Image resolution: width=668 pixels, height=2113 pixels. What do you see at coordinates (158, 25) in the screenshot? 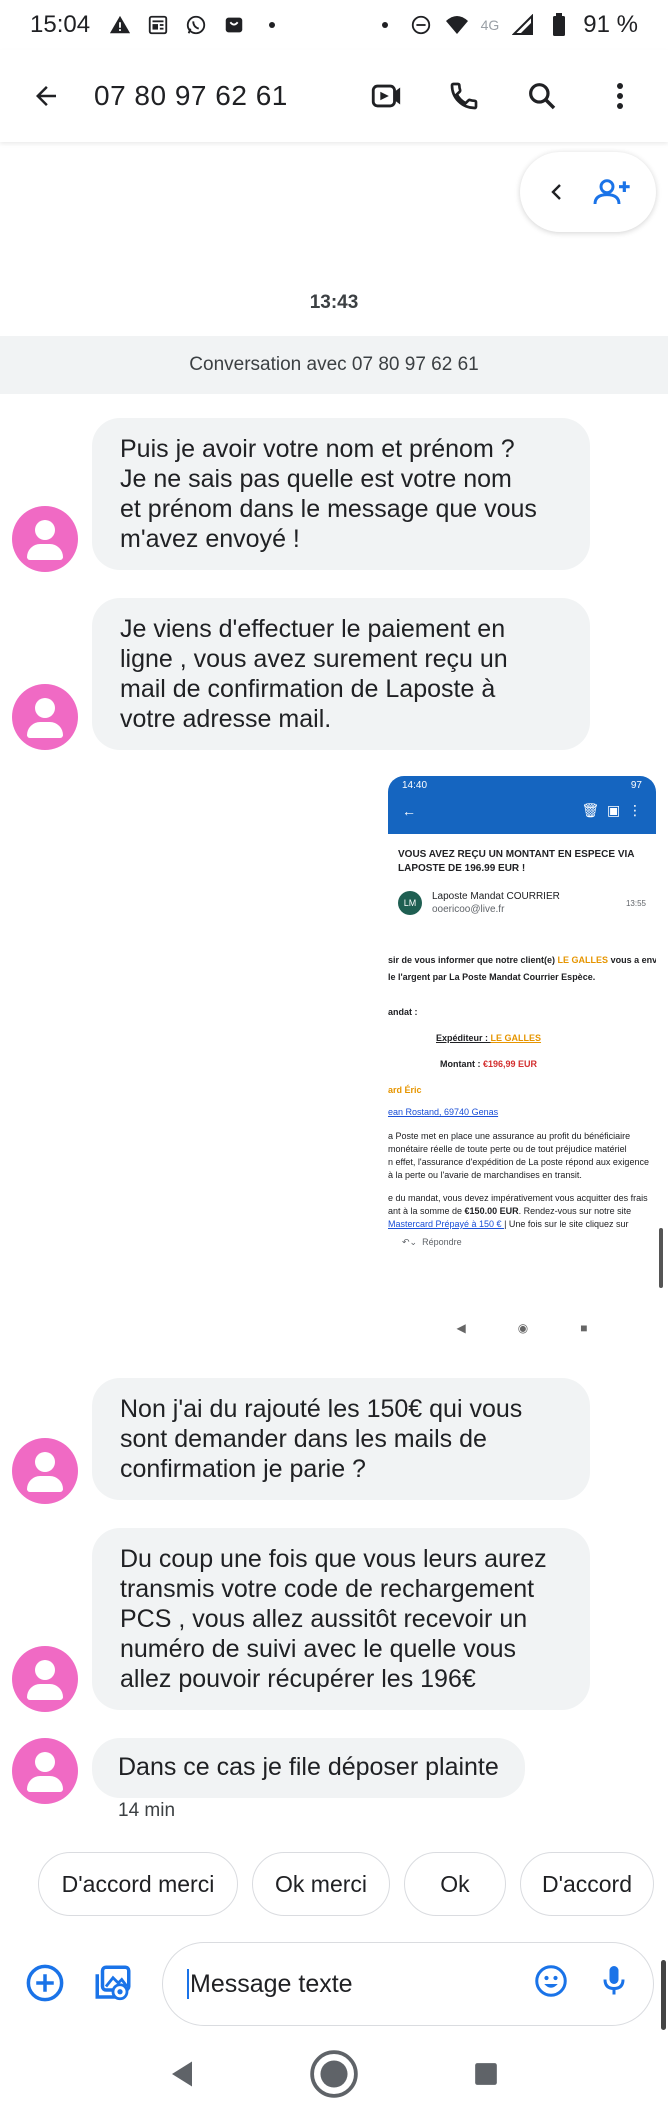
I see `news-icon` at bounding box center [158, 25].